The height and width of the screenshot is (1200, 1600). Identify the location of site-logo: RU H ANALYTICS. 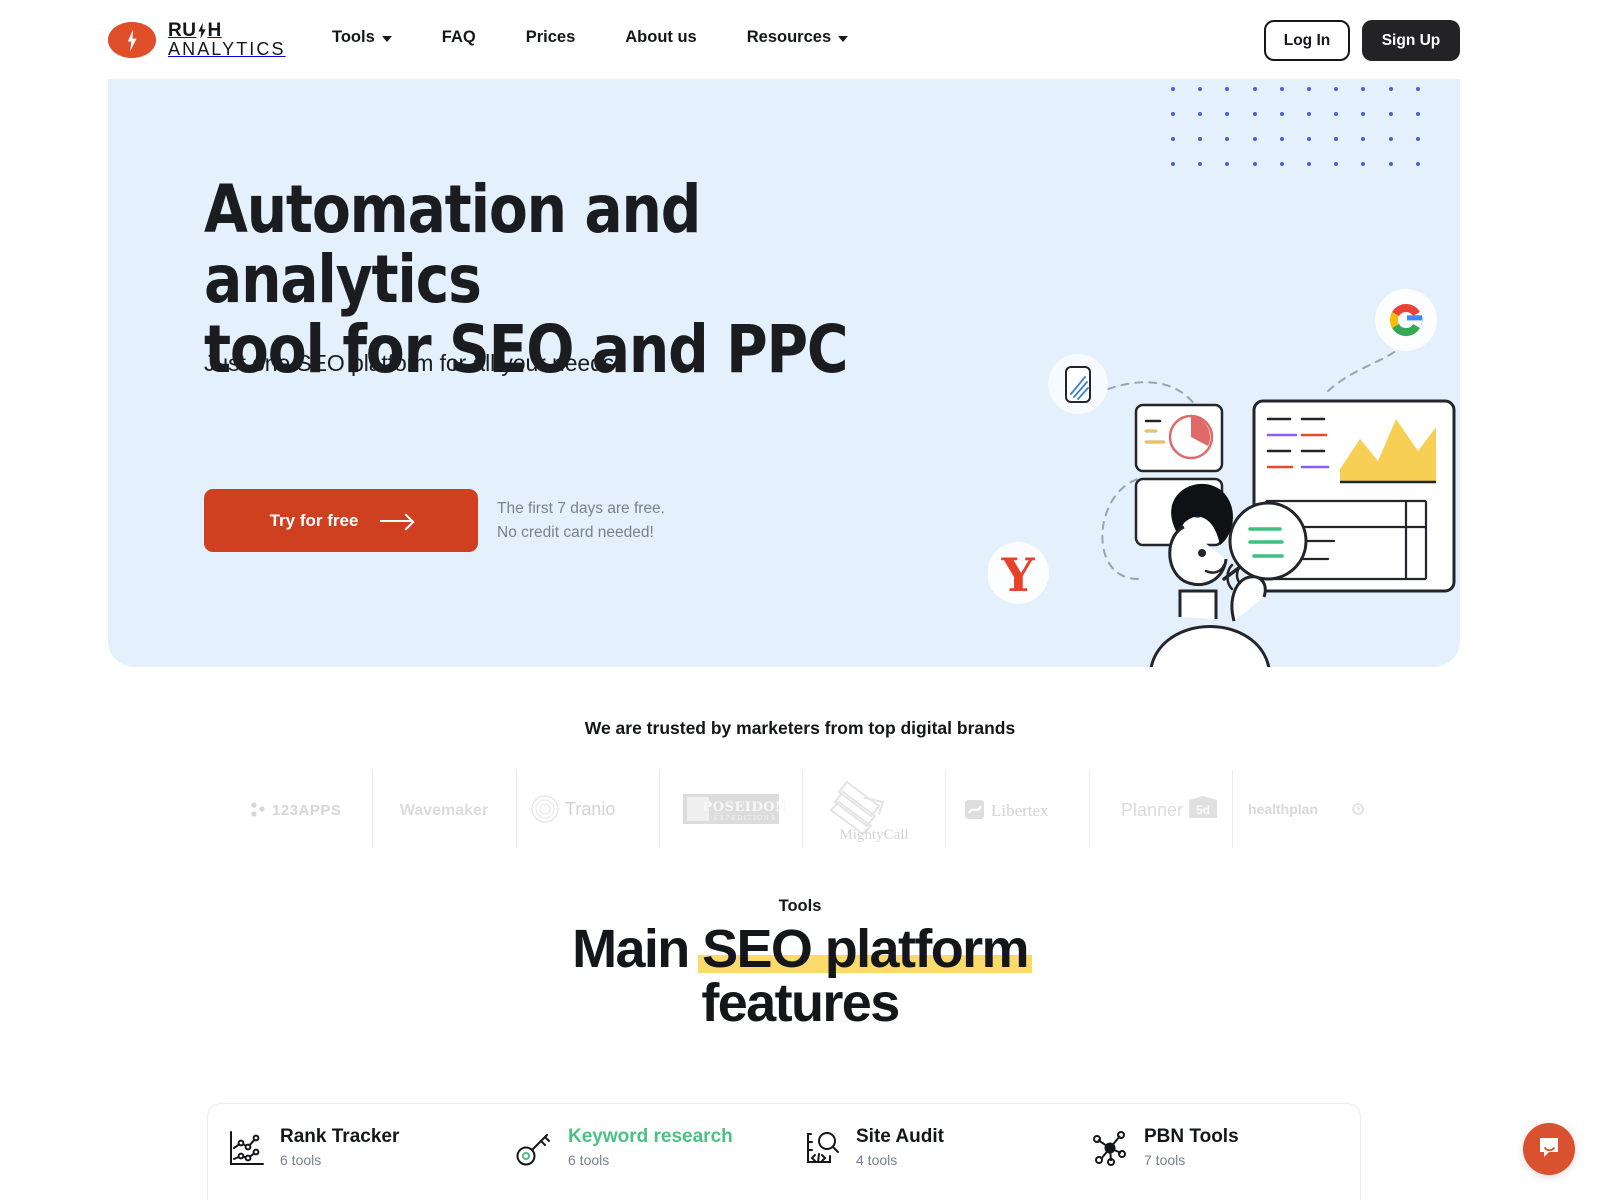
(197, 40).